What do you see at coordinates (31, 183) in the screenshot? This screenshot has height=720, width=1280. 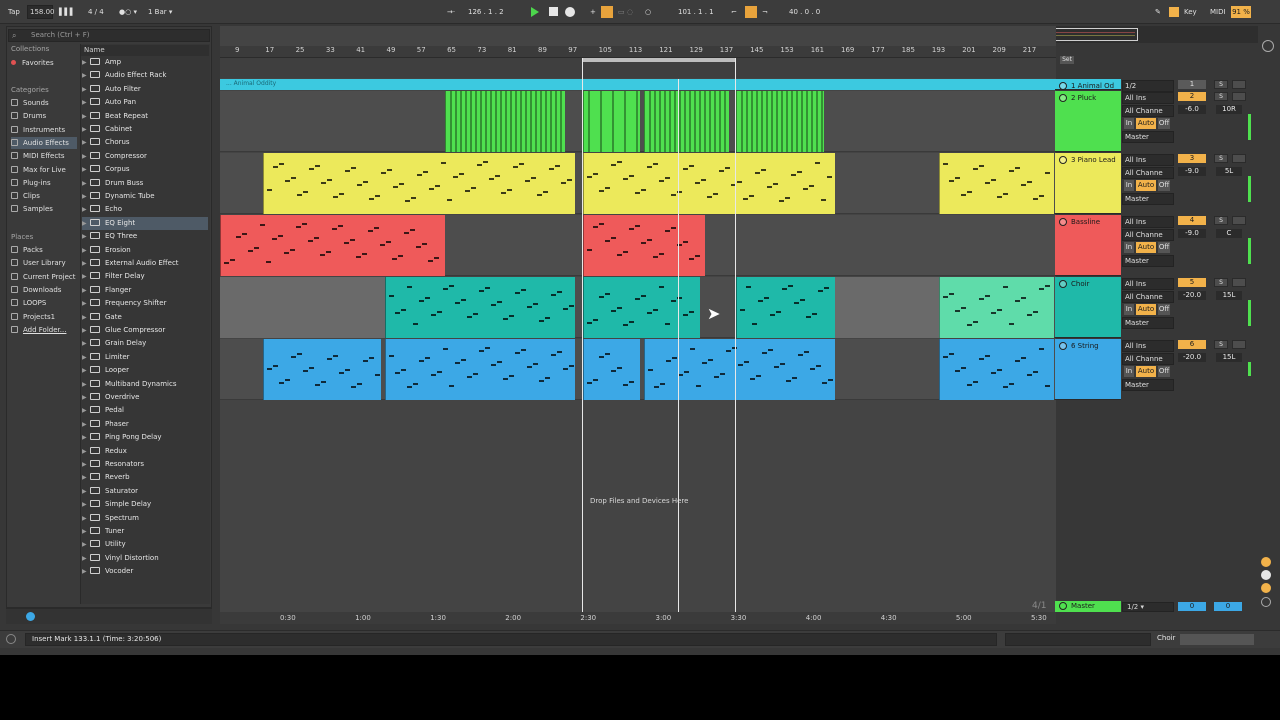 I see `sidebar-item-category: Plug-ins` at bounding box center [31, 183].